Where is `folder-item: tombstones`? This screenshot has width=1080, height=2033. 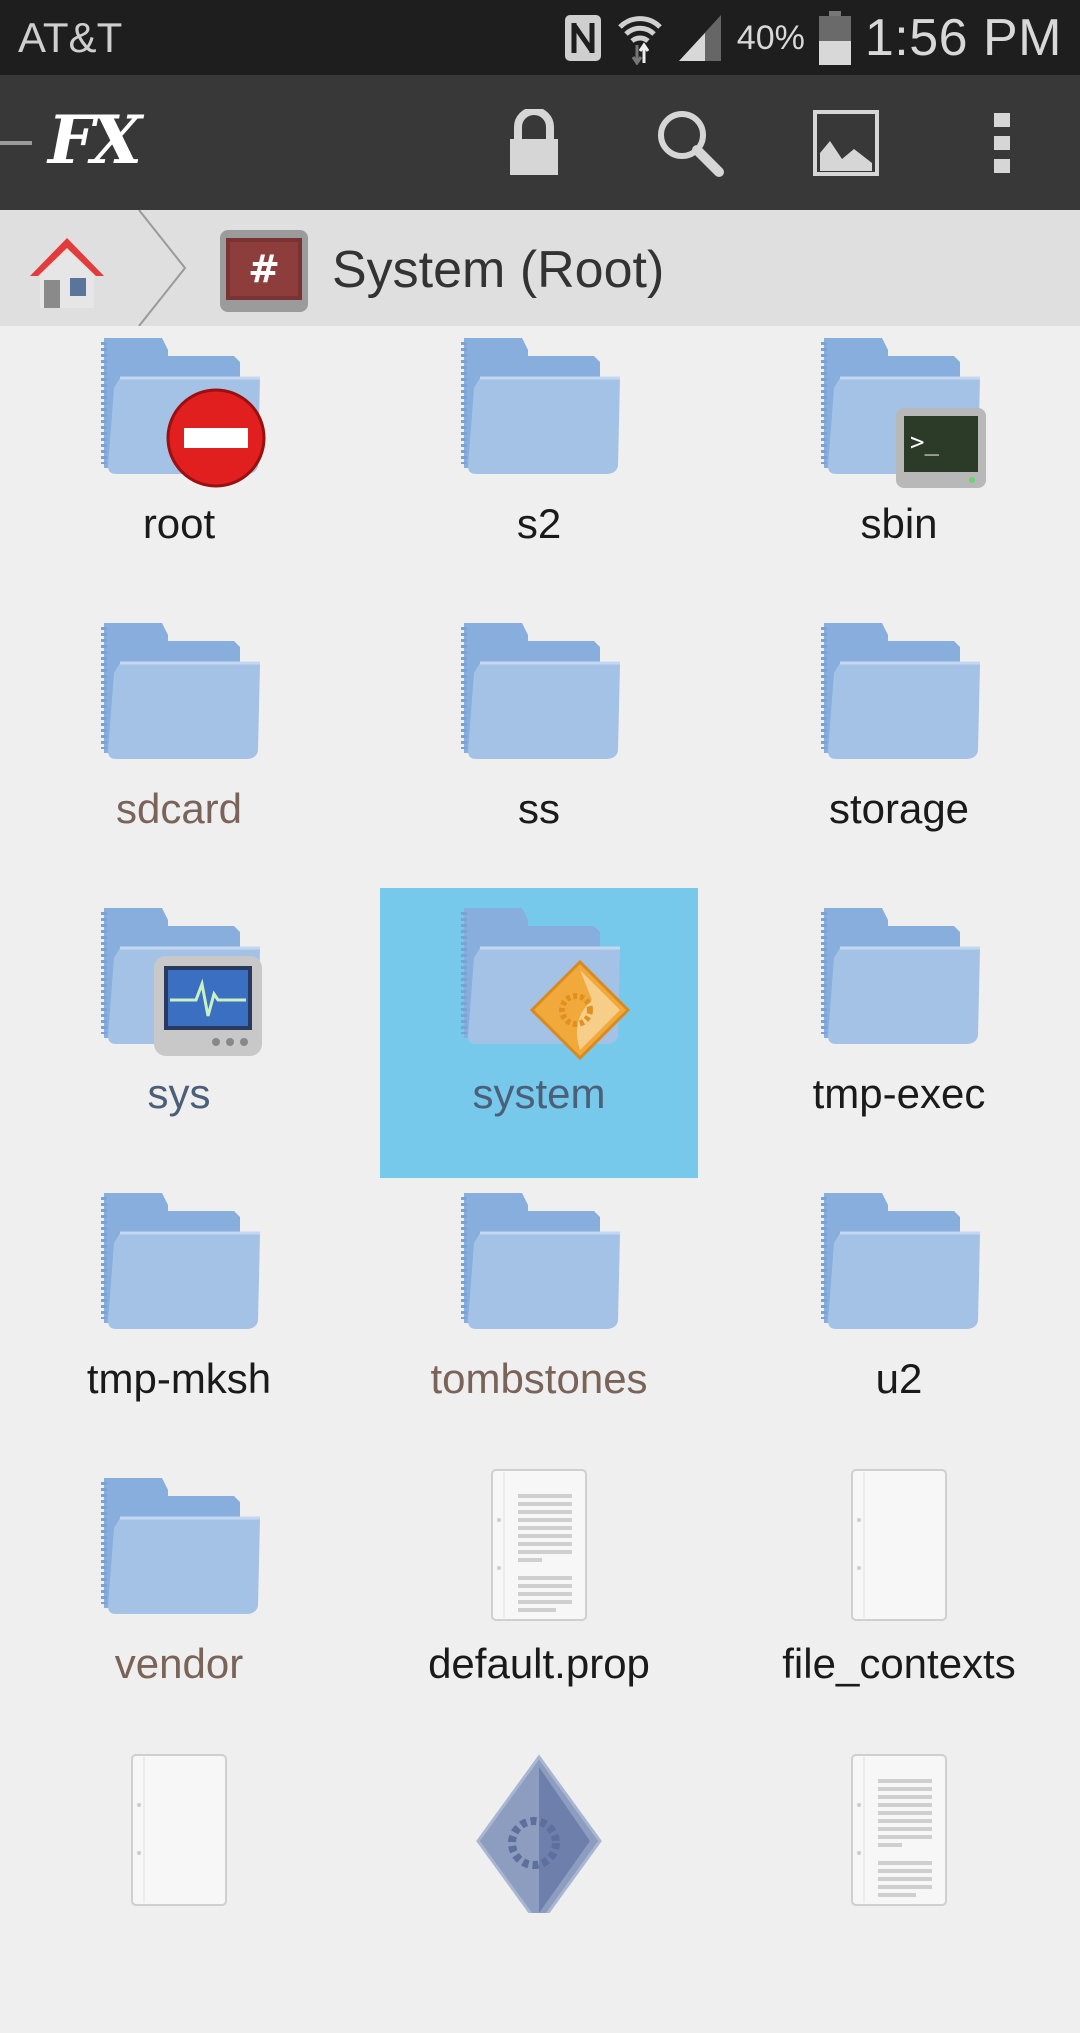 folder-item: tombstones is located at coordinates (539, 1318).